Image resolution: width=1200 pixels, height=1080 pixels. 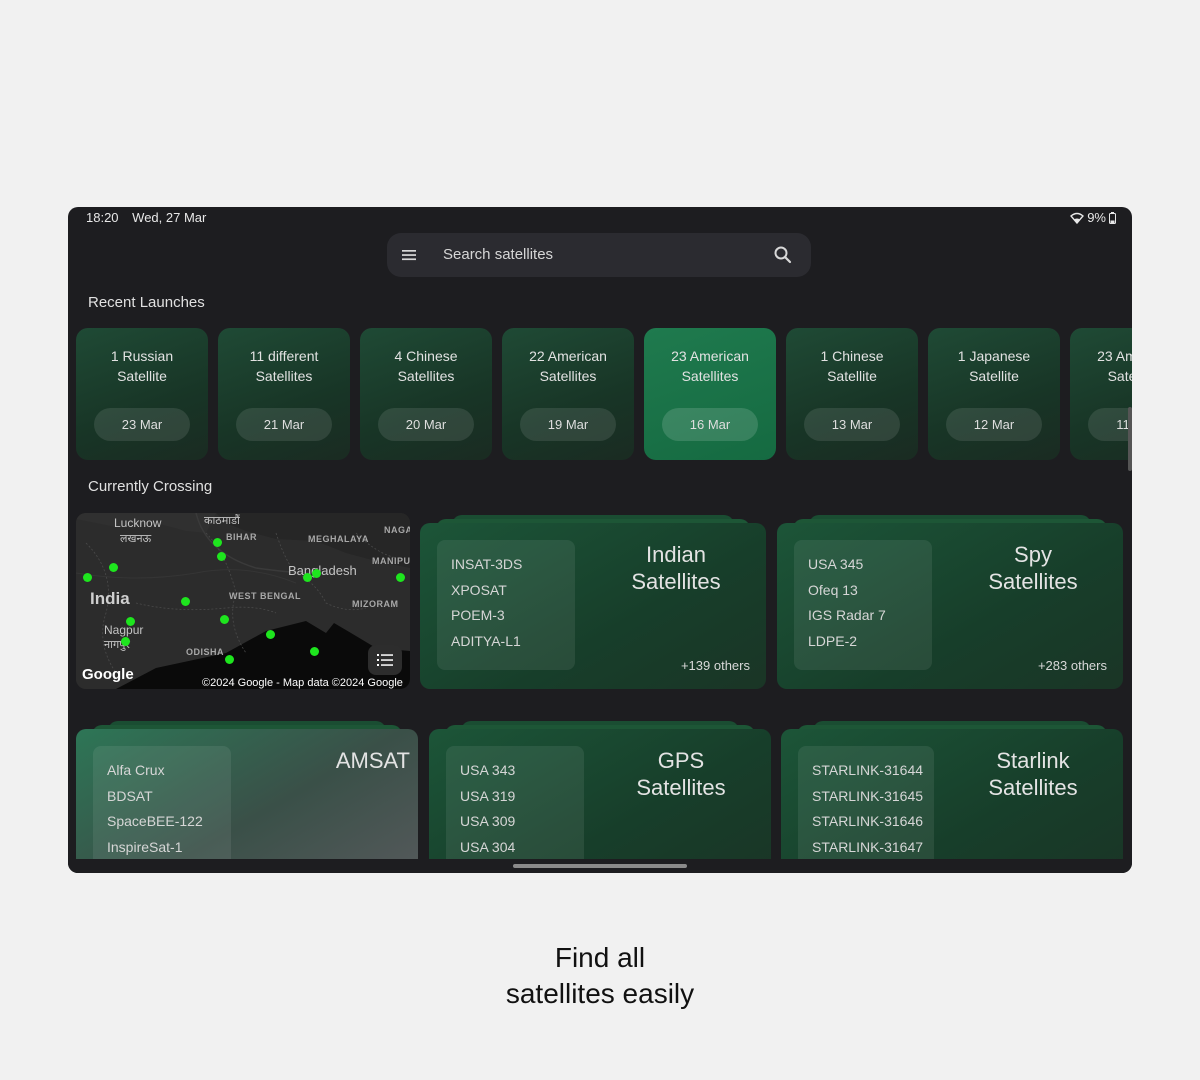 I want to click on group-title: Indian, so click(x=676, y=554).